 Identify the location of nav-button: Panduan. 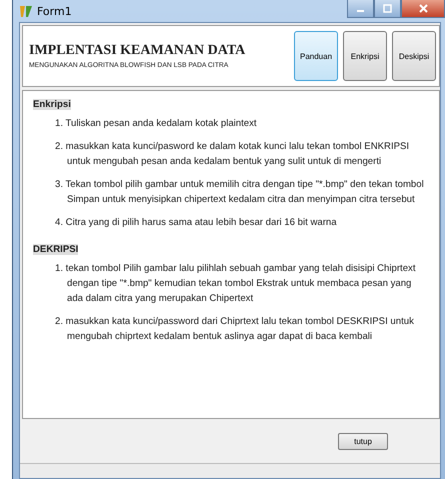
(316, 56).